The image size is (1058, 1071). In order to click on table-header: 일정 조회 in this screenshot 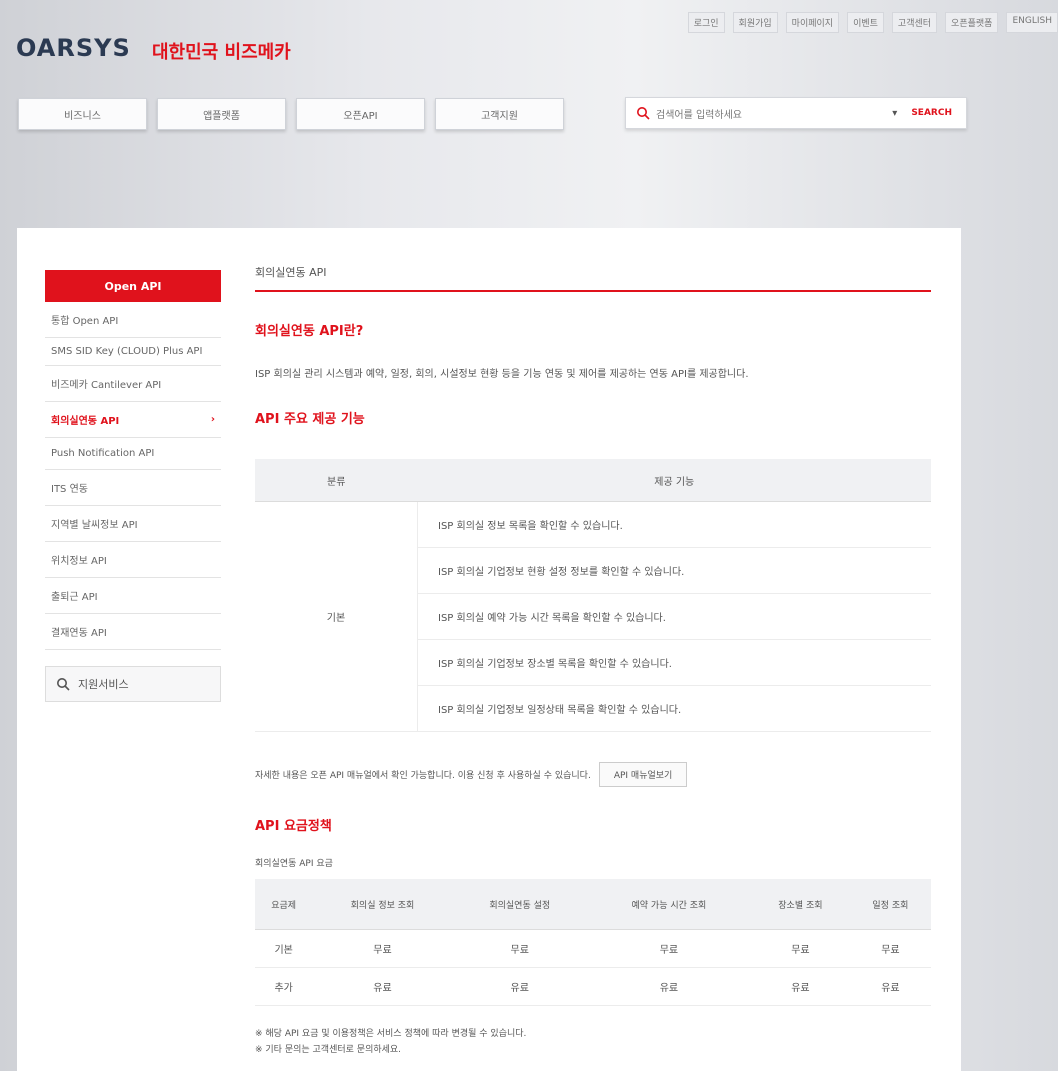, I will do `click(890, 904)`.